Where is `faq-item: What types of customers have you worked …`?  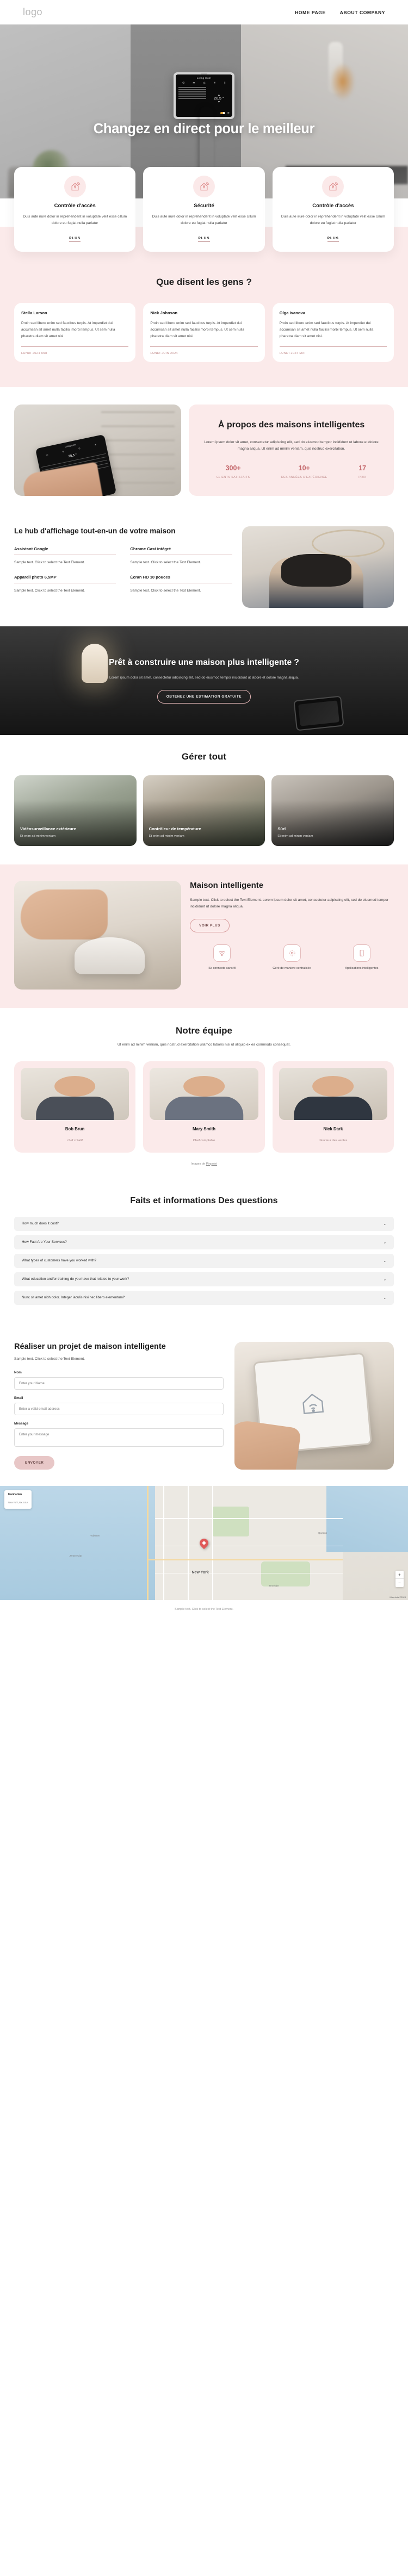
faq-item: What types of customers have you worked … is located at coordinates (204, 1260).